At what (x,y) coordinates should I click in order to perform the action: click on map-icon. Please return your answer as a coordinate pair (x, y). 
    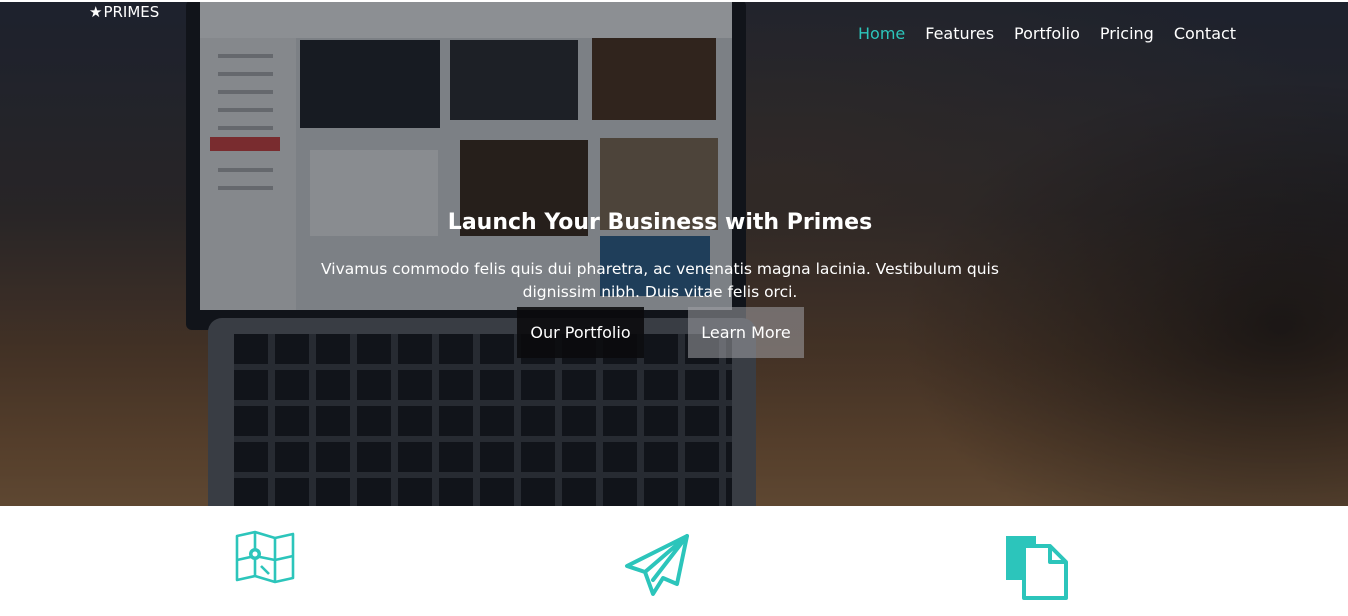
    Looking at the image, I should click on (266, 559).